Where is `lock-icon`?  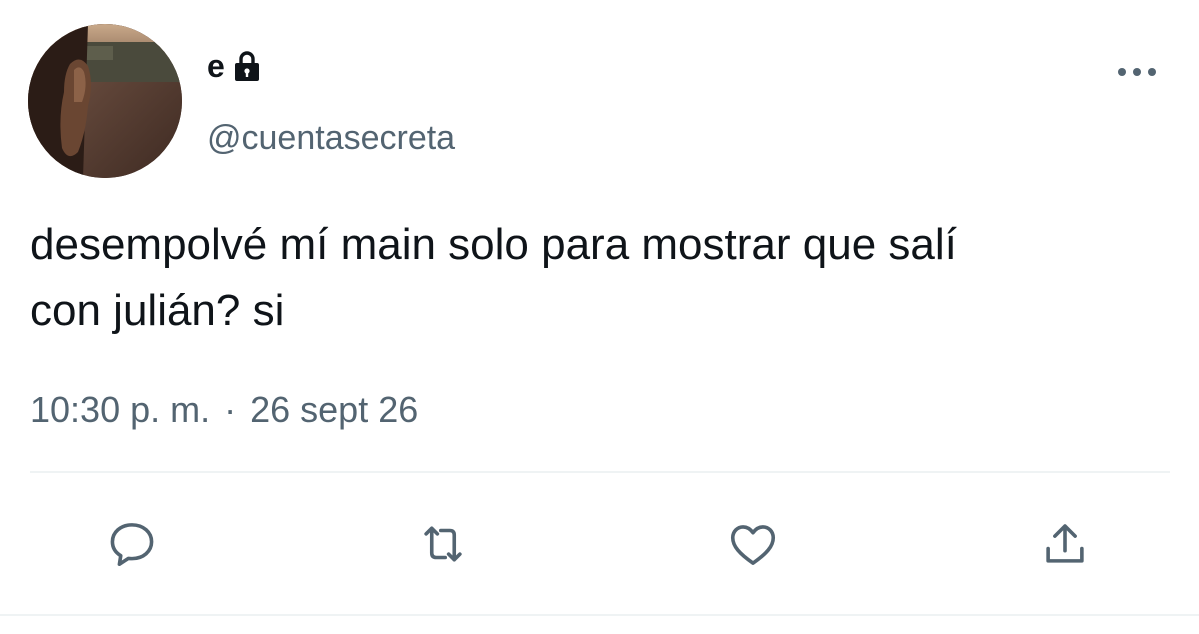 lock-icon is located at coordinates (246, 66).